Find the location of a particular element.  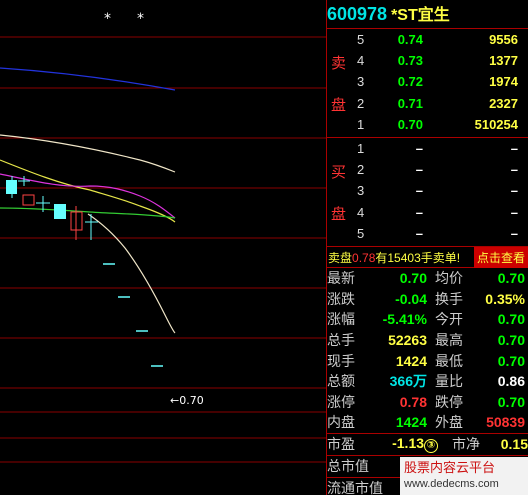

sell-order-summary: 卖盘0.78有15403手卖单! 点击查看 is located at coordinates (427, 257).